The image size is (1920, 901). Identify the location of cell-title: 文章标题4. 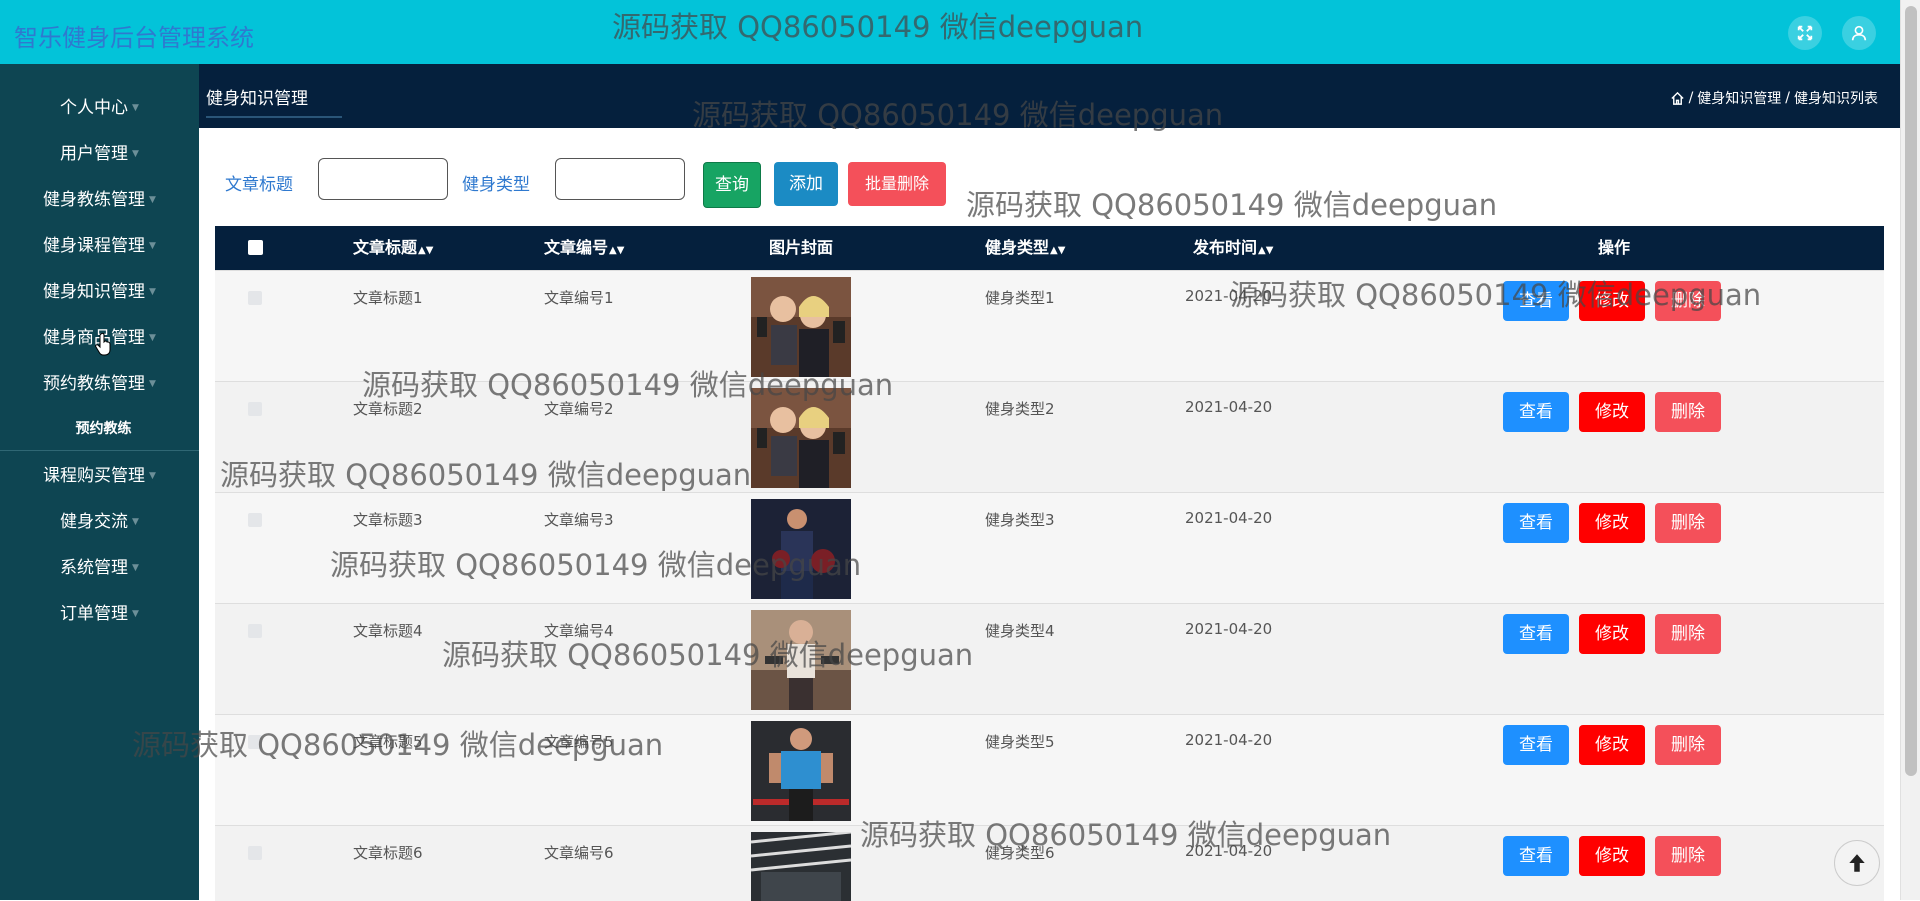
(388, 631).